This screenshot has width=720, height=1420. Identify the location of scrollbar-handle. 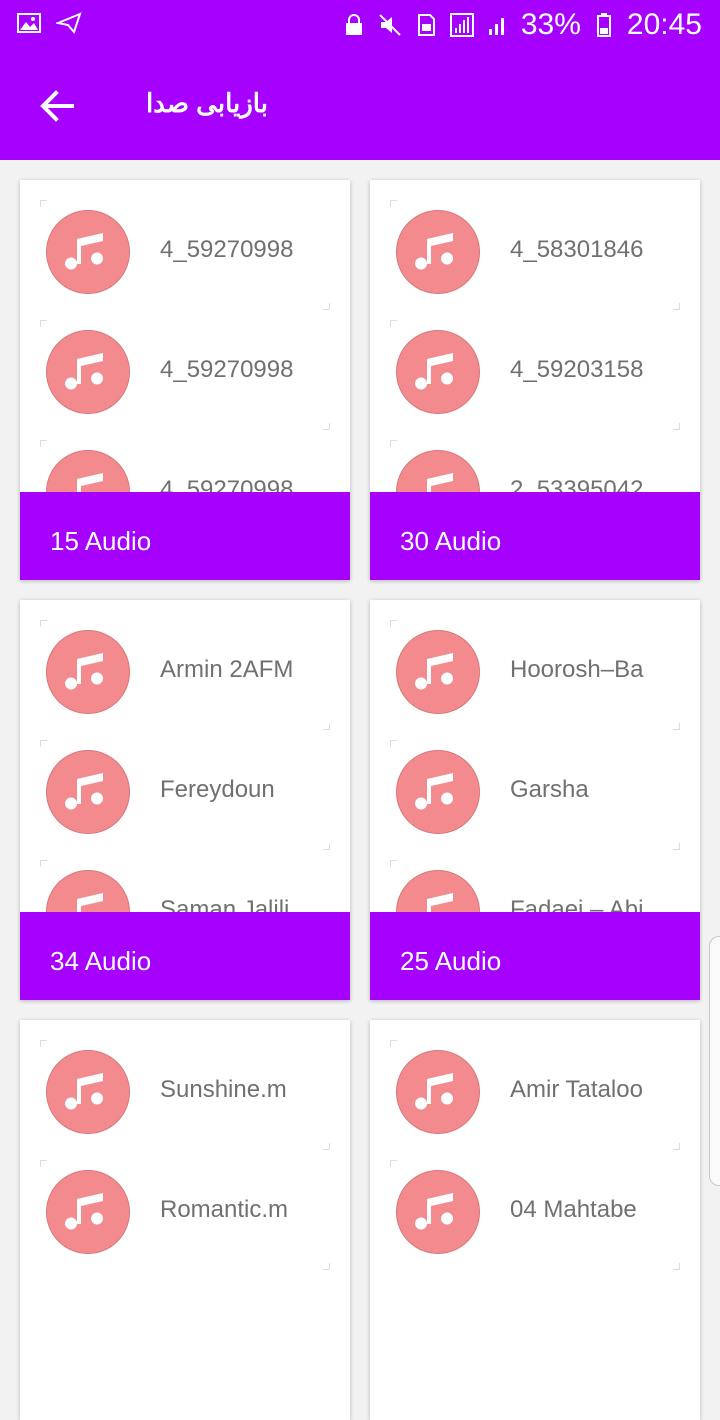
(714, 1061).